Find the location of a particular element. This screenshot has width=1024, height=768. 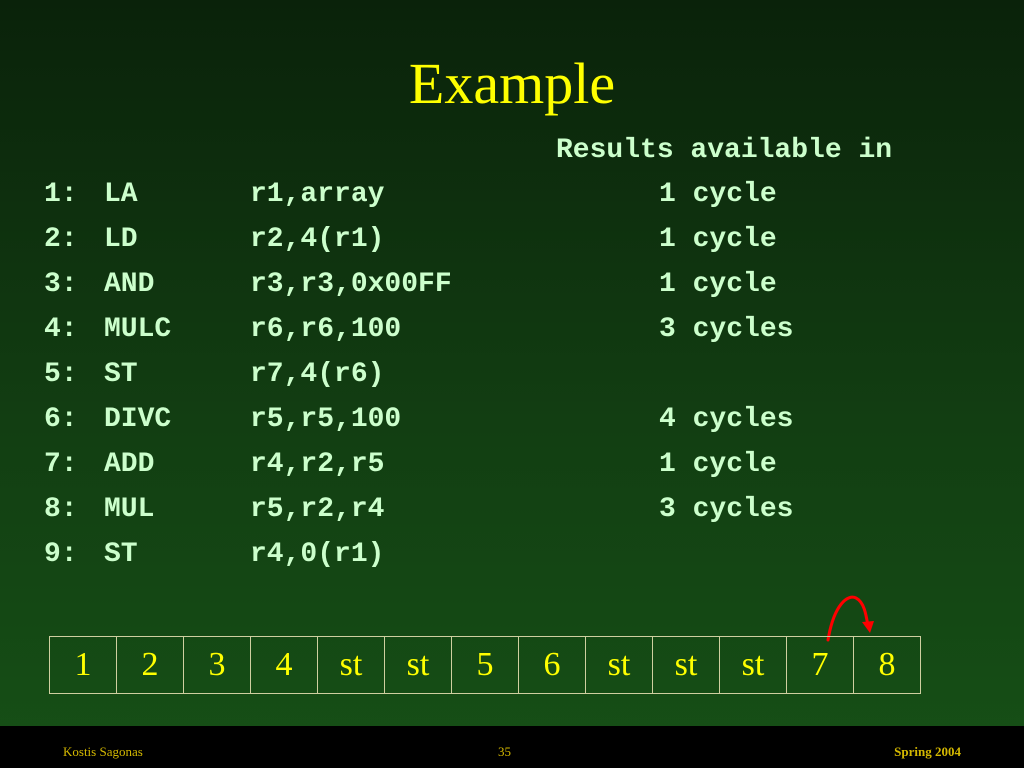

instruction-operands: r5,r2,r4 is located at coordinates (317, 509).